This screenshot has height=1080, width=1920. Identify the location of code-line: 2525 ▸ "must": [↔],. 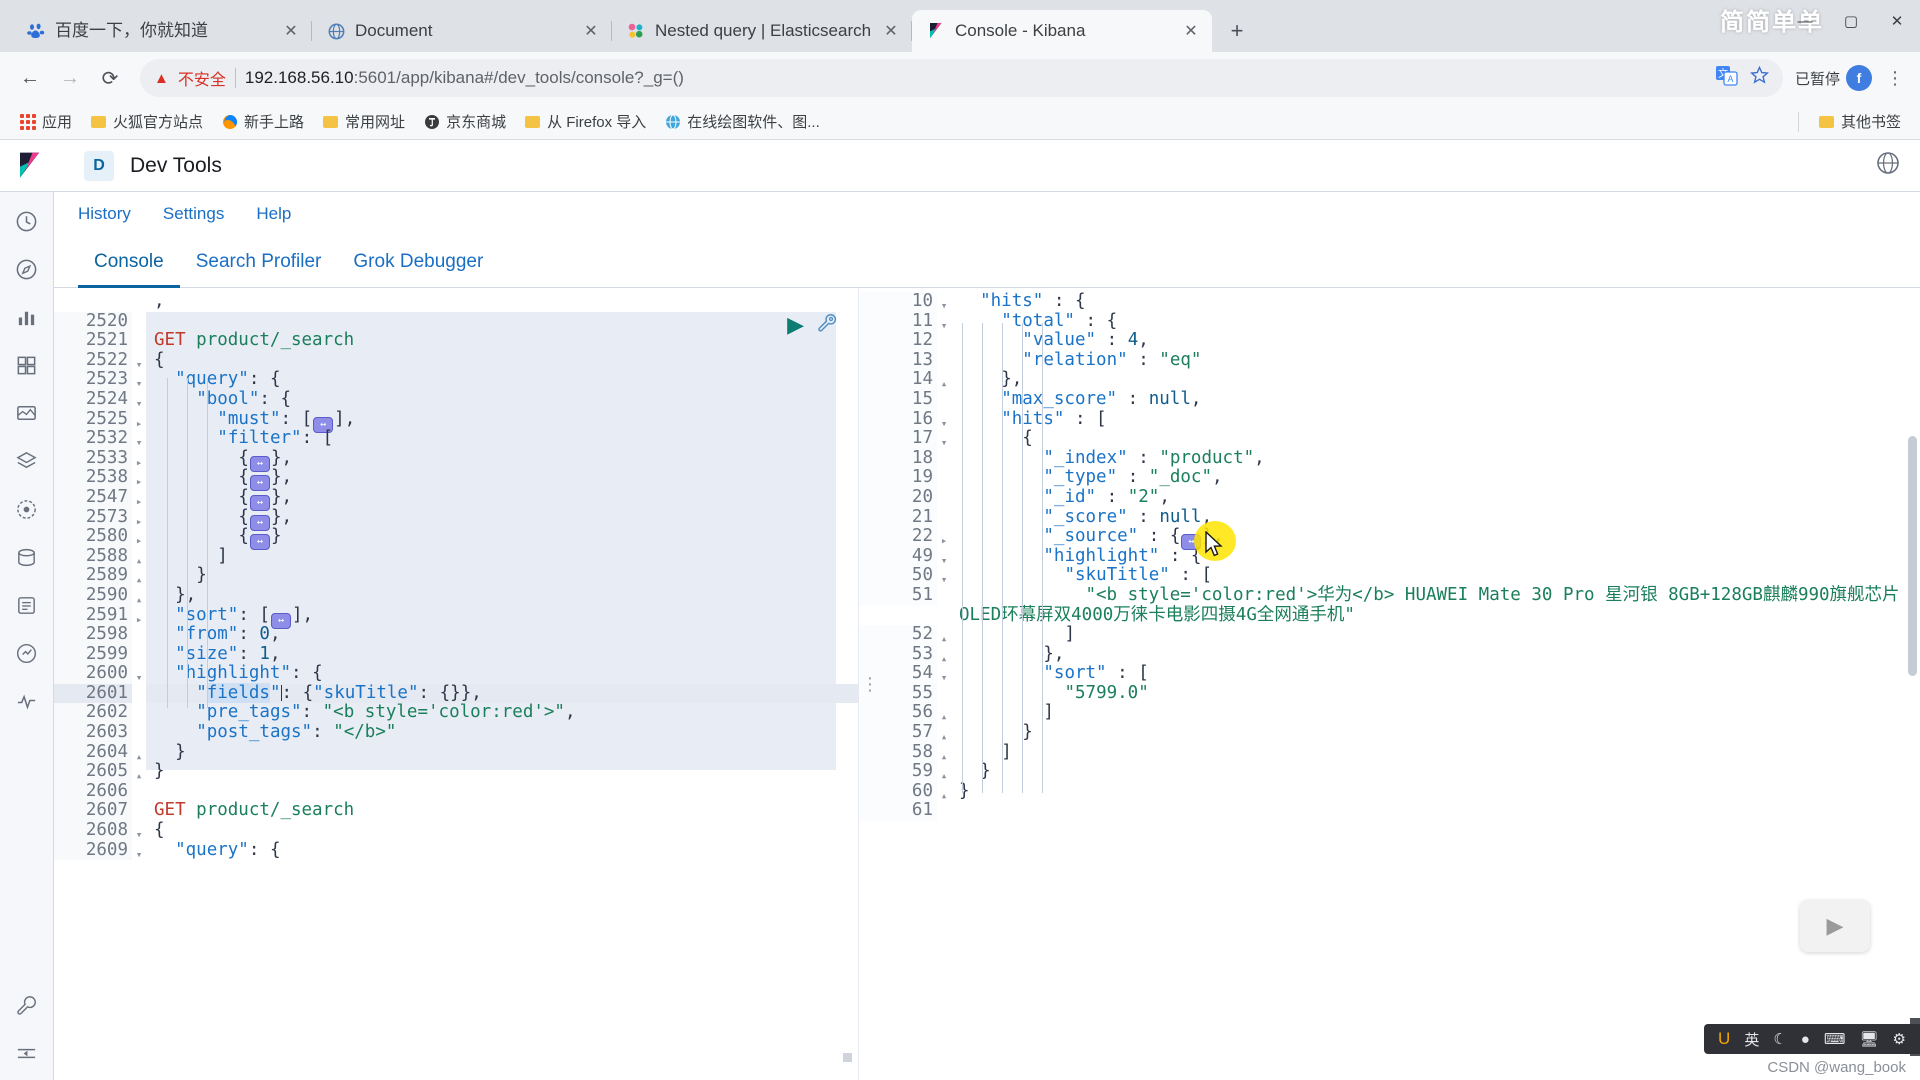
(456, 421).